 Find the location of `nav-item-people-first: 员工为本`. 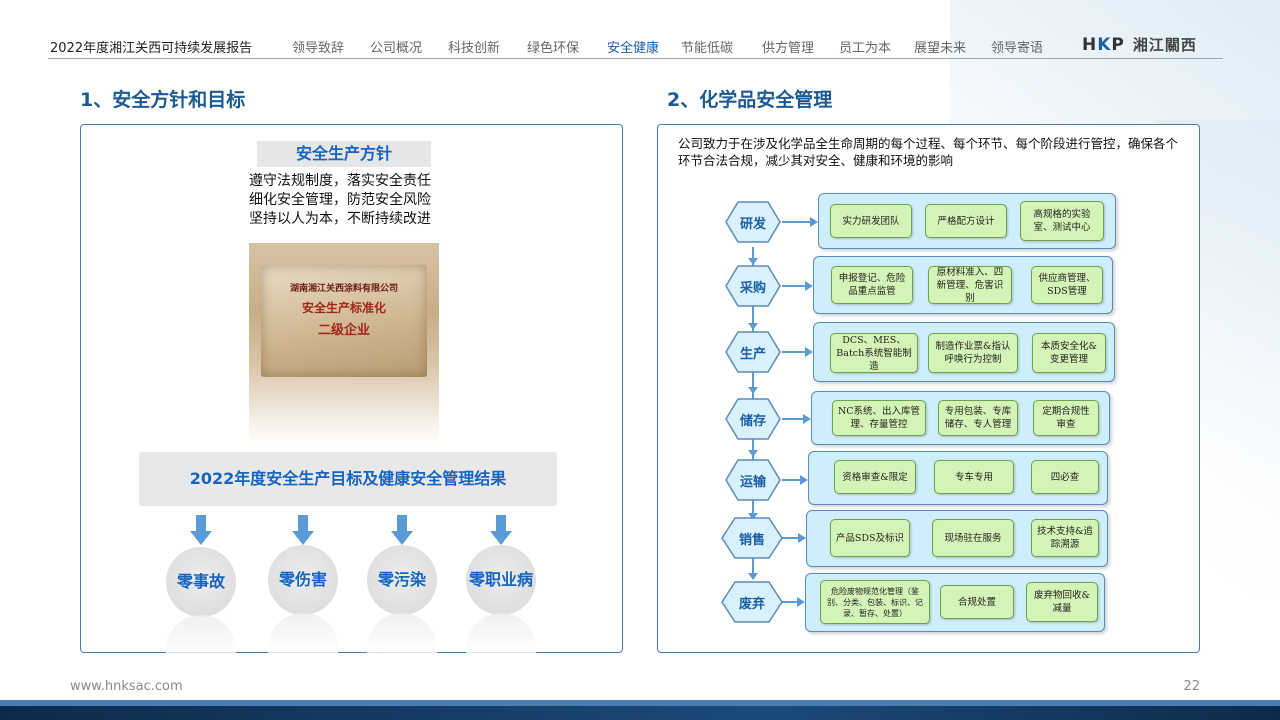

nav-item-people-first: 员工为本 is located at coordinates (865, 46).